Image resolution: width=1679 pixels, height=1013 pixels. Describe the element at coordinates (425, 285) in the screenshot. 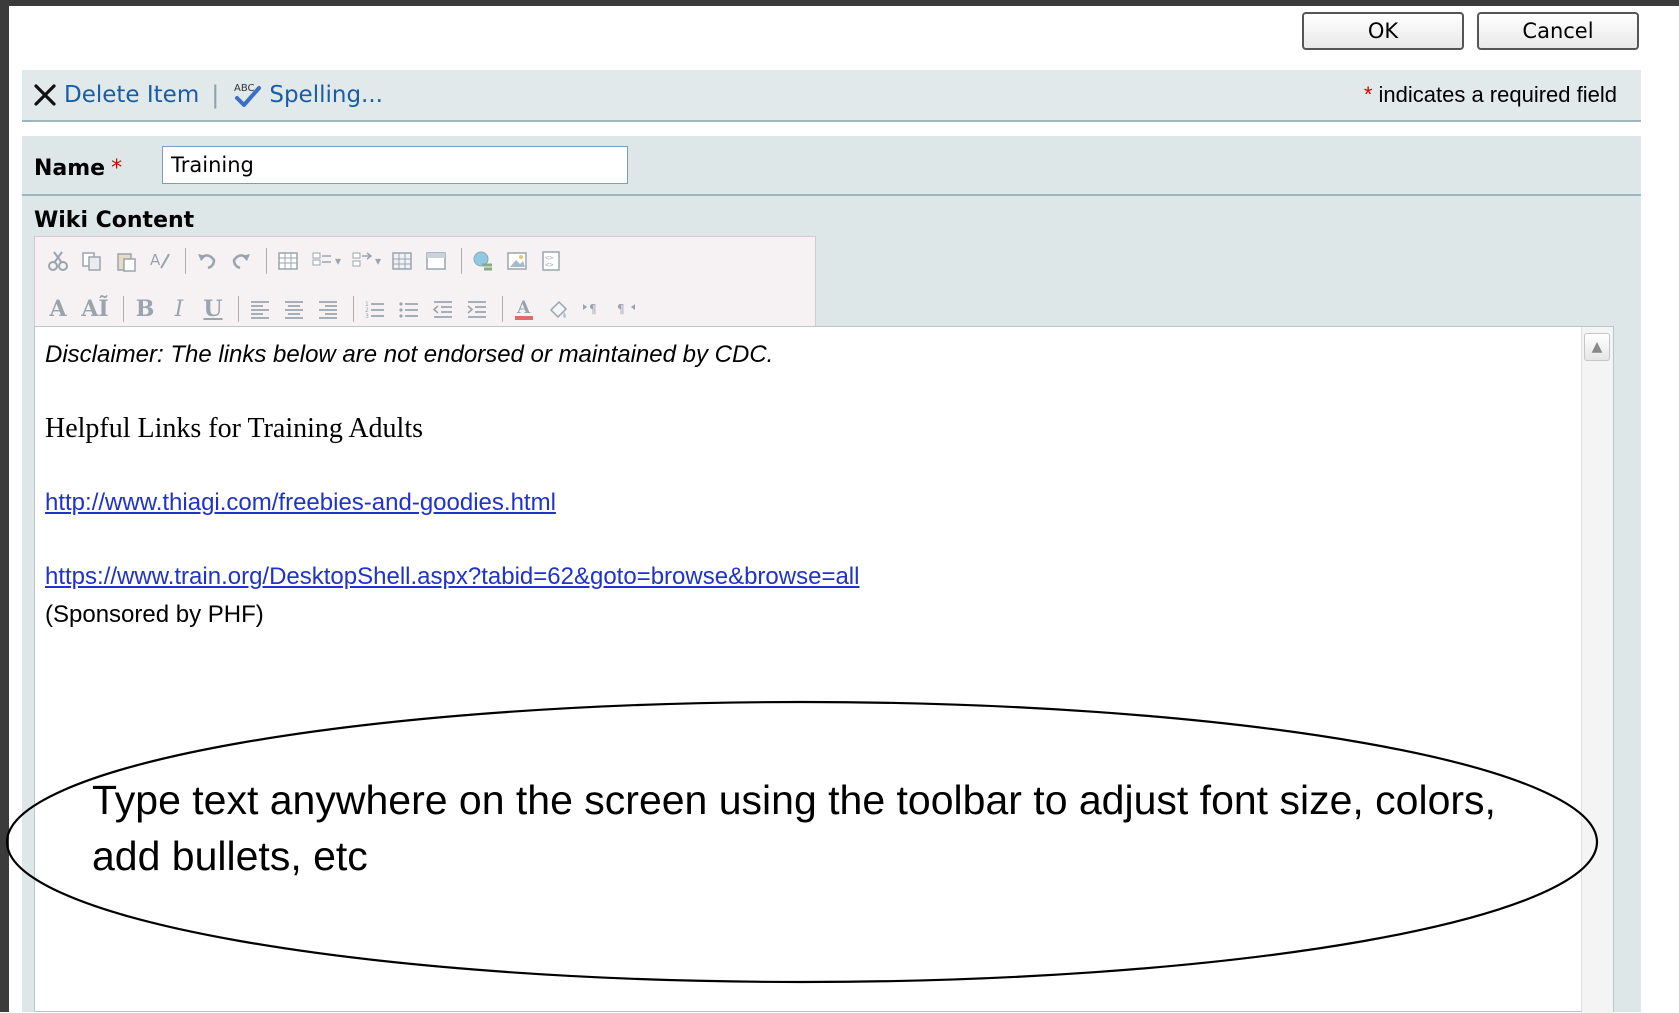

I see `rich-text-toolbar: A ▾ ▾ <> <> A AĨ B I U 1 2 3 A ¶ ¶` at that location.